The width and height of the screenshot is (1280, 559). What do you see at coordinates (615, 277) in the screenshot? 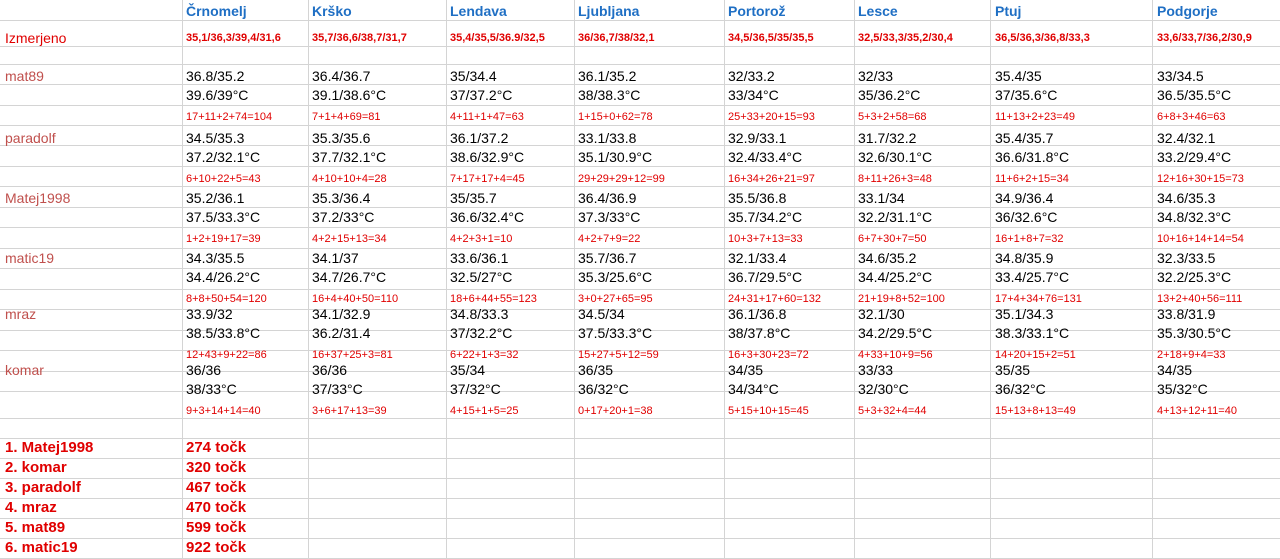
I see `forecast-line2: 35.3/25.6°C` at bounding box center [615, 277].